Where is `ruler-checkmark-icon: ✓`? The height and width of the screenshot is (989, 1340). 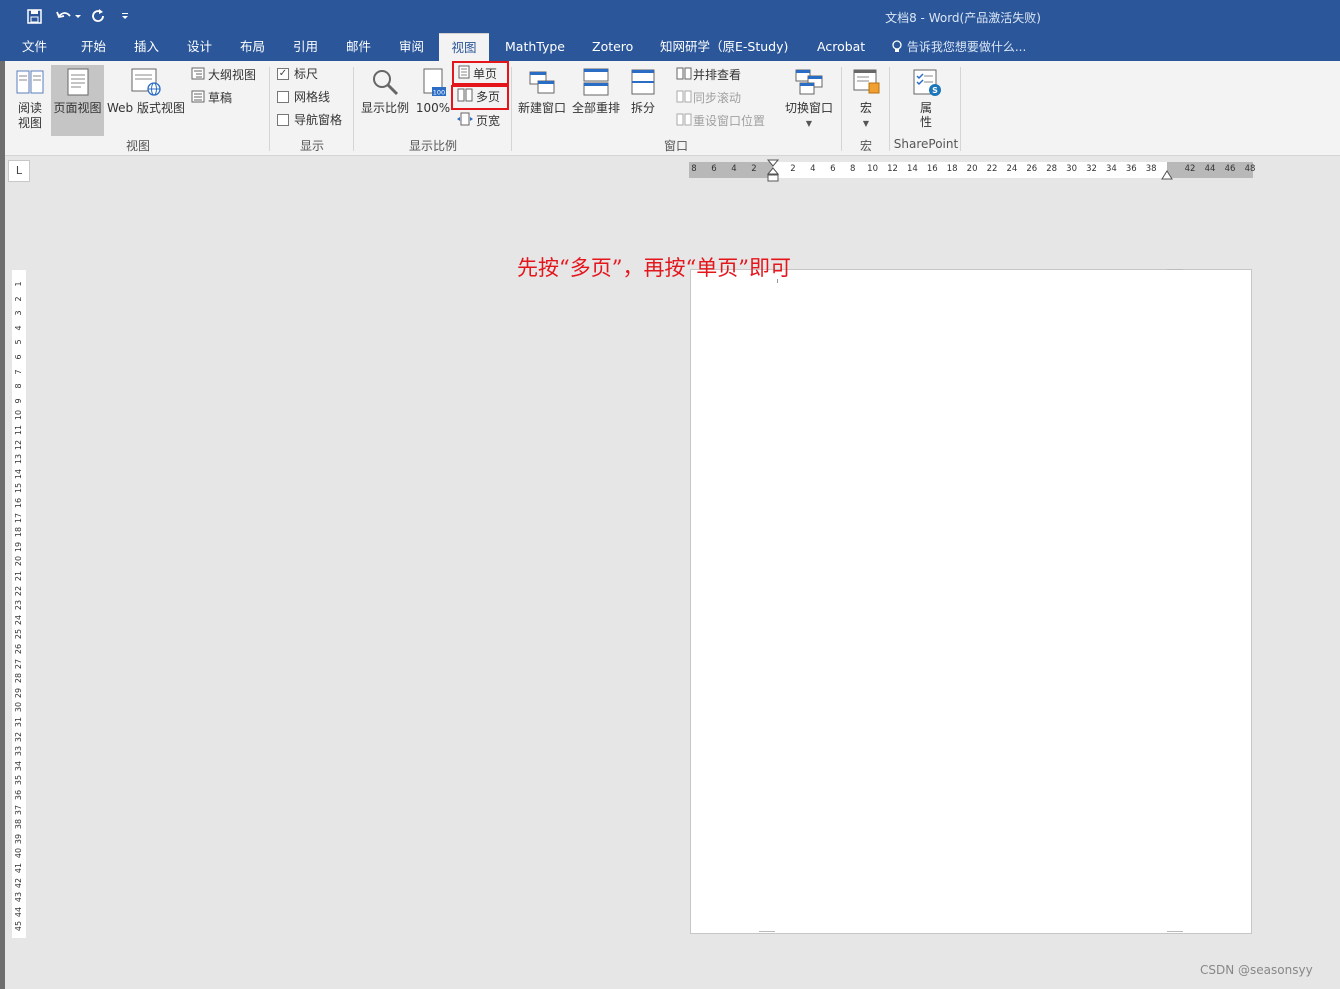
ruler-checkmark-icon: ✓ is located at coordinates (283, 73).